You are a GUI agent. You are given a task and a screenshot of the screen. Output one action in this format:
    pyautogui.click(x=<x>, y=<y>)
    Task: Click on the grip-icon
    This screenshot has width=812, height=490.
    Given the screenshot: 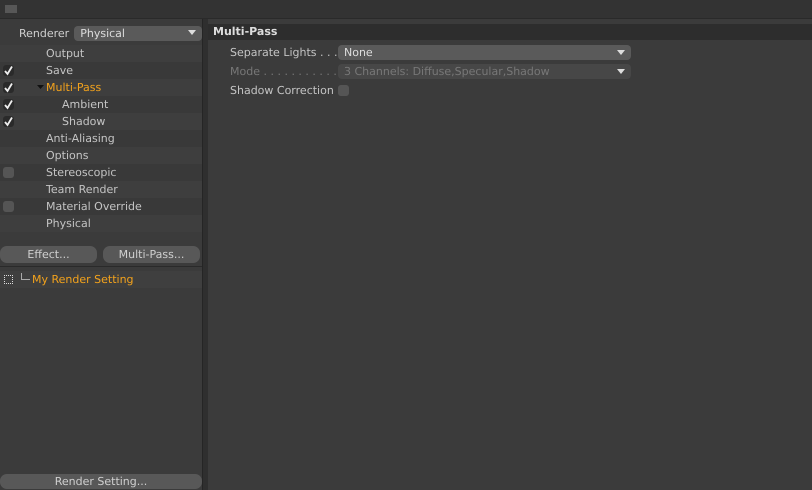 What is the action you would take?
    pyautogui.click(x=11, y=9)
    